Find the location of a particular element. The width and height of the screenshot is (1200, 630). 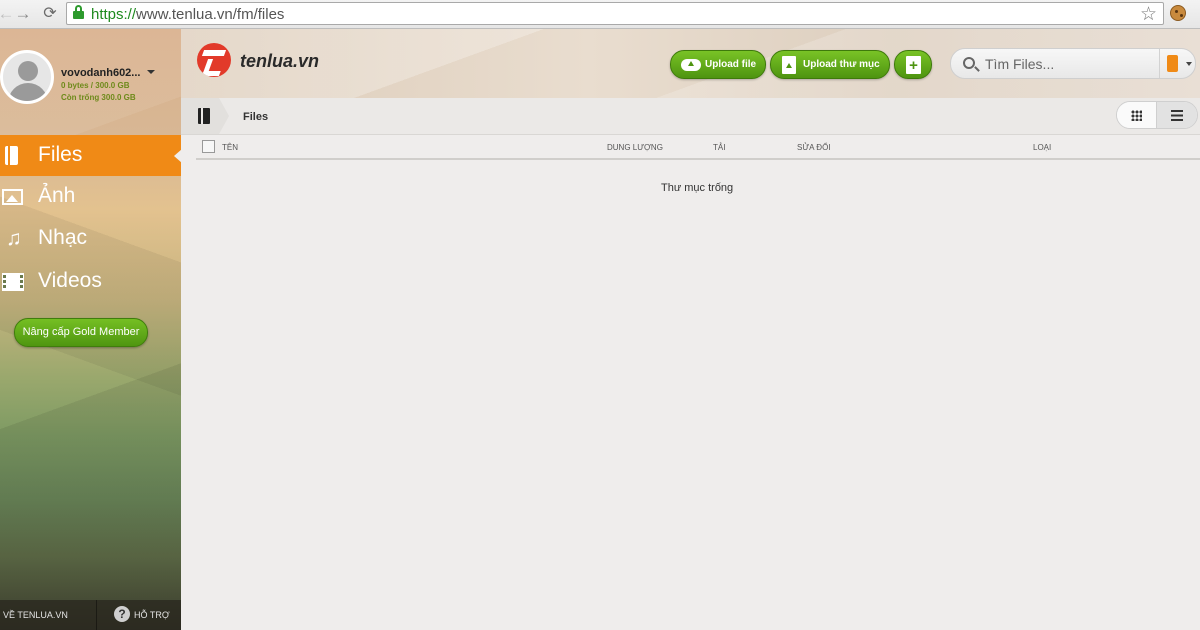

photo-icon is located at coordinates (13, 197).